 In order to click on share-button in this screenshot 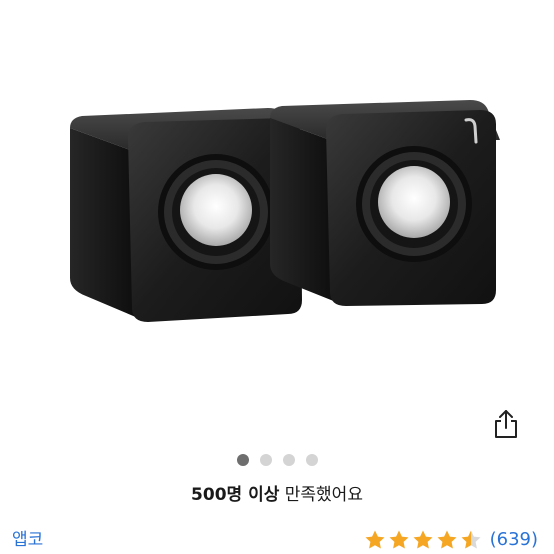, I will do `click(506, 424)`.